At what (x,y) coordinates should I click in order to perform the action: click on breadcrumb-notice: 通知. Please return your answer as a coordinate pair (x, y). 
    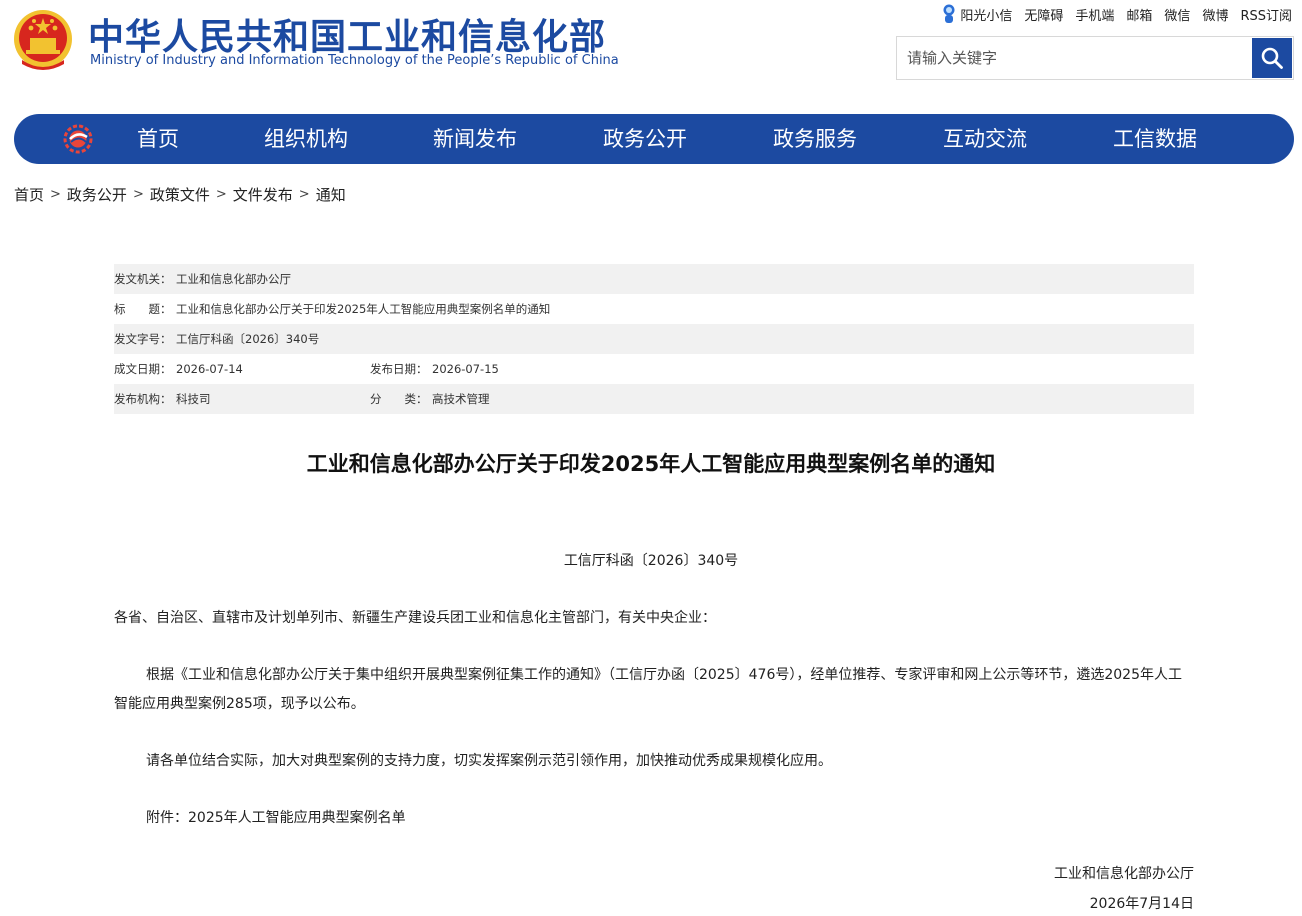
    Looking at the image, I should click on (331, 194).